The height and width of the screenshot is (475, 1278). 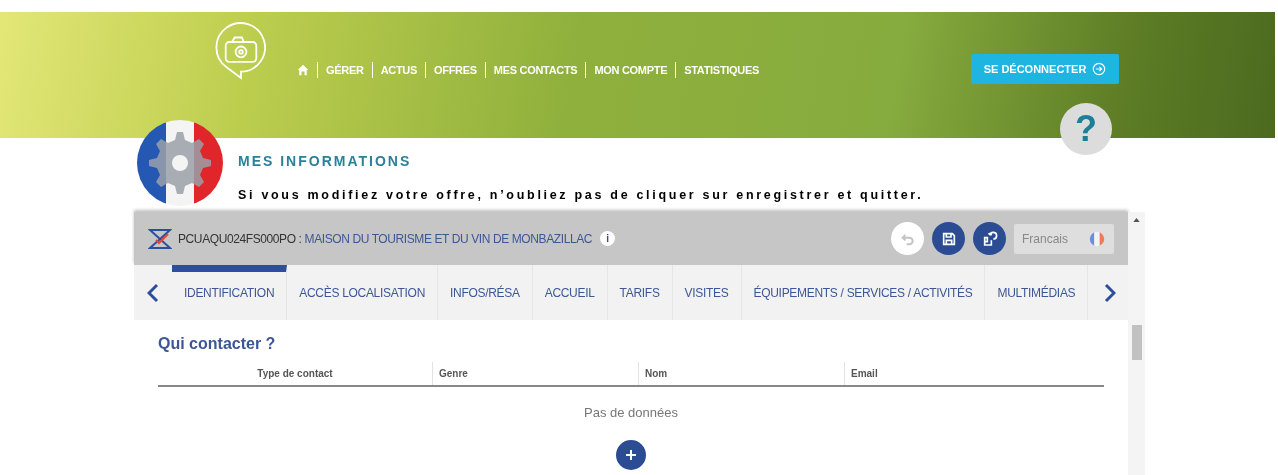 What do you see at coordinates (707, 292) in the screenshot?
I see `tab: VISITES` at bounding box center [707, 292].